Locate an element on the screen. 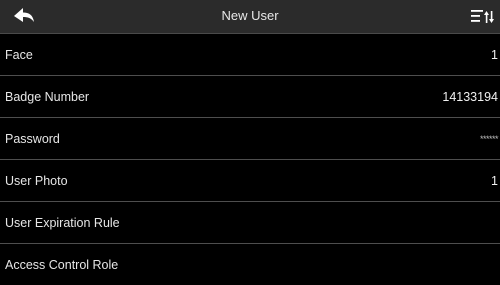  row-face: Face 1 is located at coordinates (250, 55).